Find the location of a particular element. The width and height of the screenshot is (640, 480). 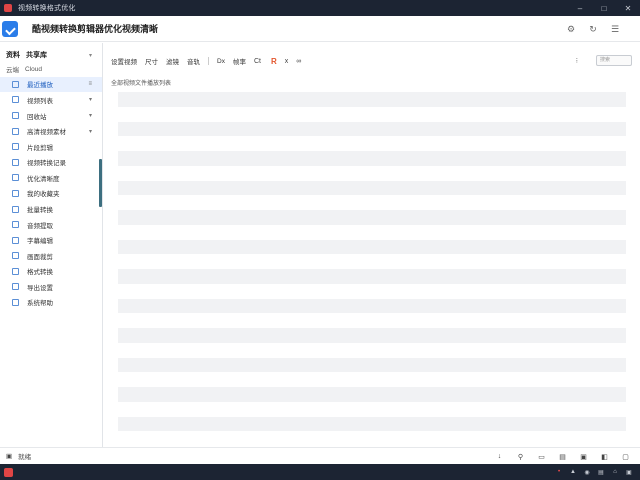

sidebar-item: 回收站 ▾ is located at coordinates (51, 115).